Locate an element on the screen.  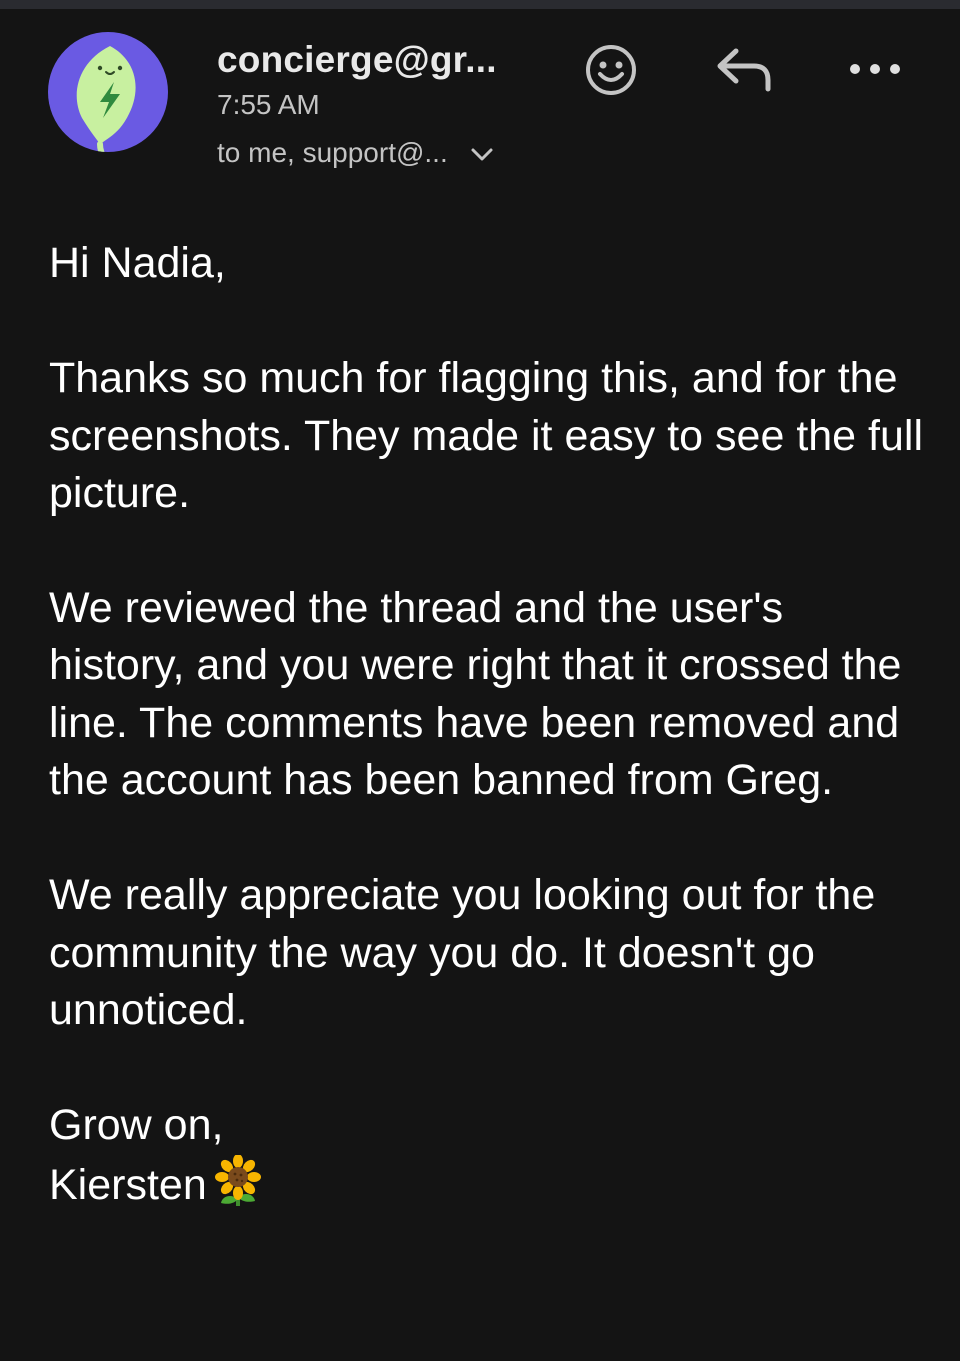
add-reaction-button is located at coordinates (611, 70).